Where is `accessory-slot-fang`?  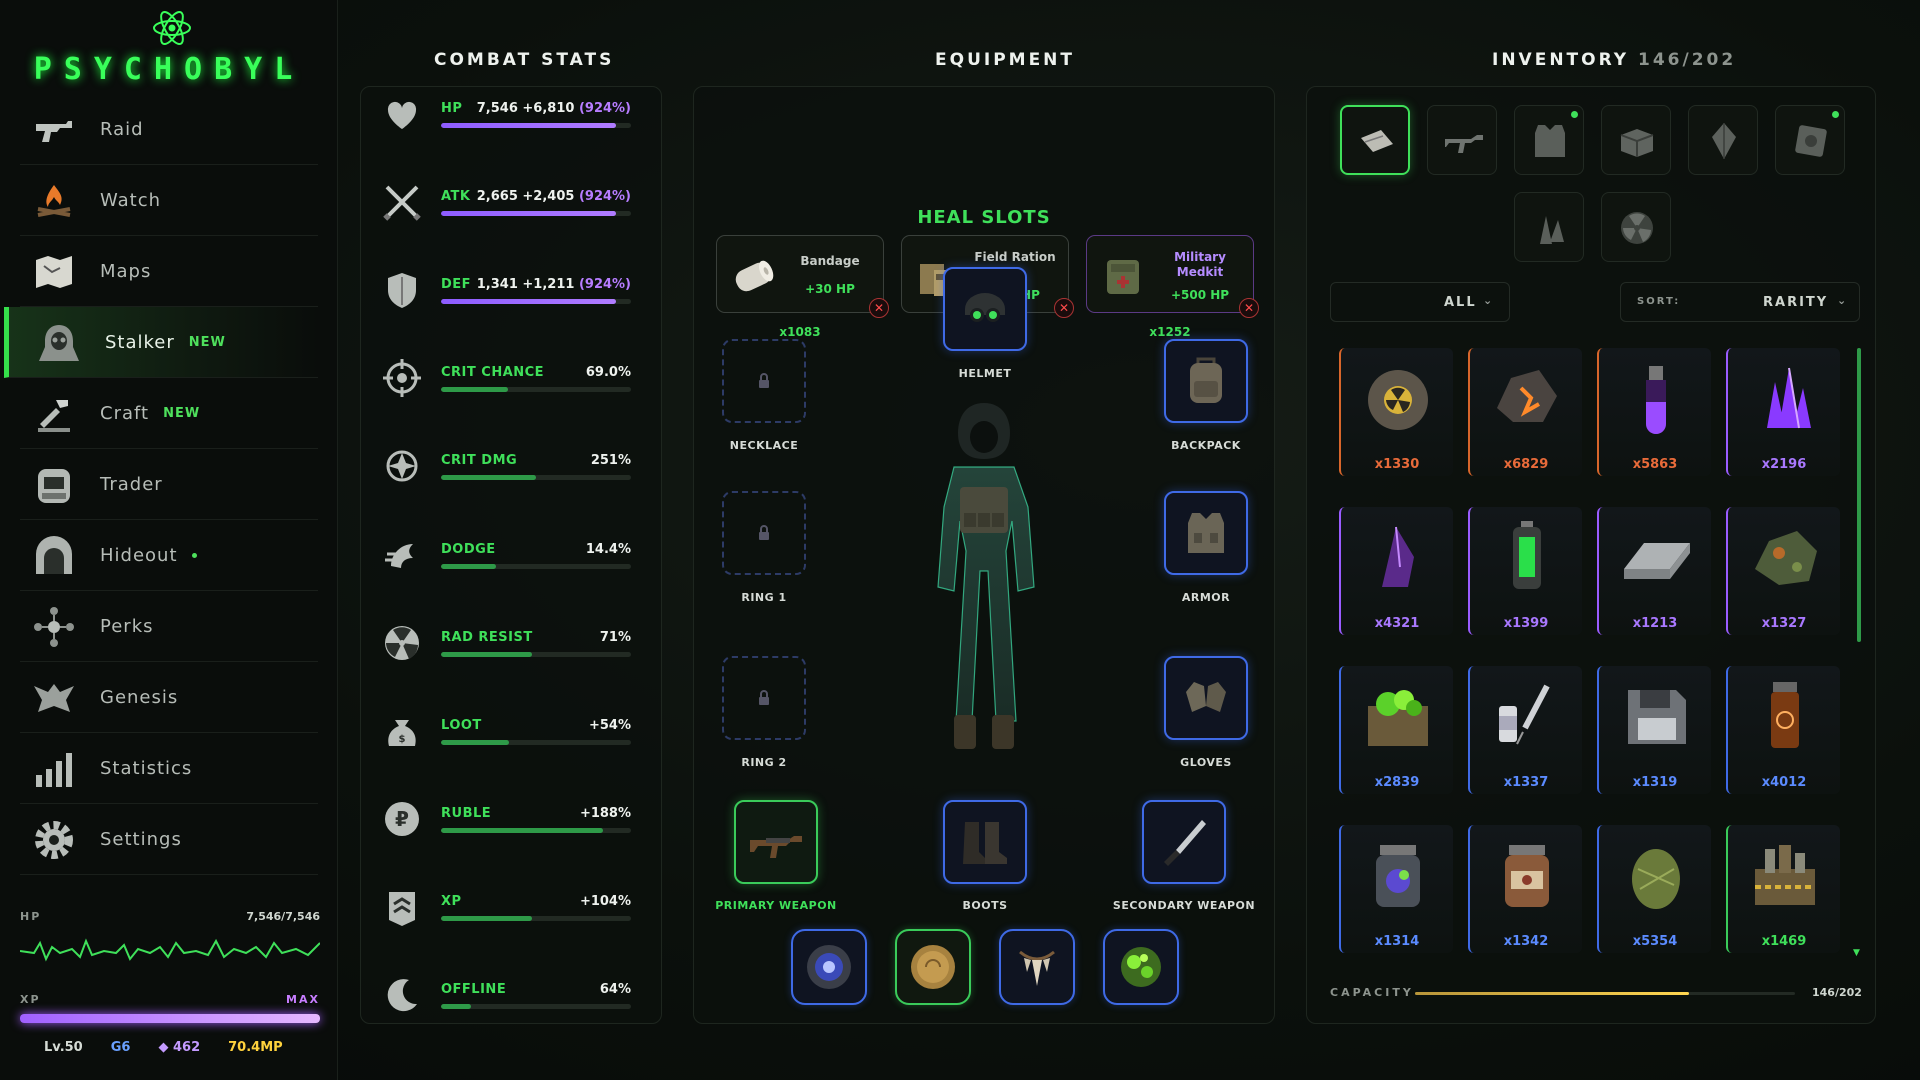 accessory-slot-fang is located at coordinates (1037, 967).